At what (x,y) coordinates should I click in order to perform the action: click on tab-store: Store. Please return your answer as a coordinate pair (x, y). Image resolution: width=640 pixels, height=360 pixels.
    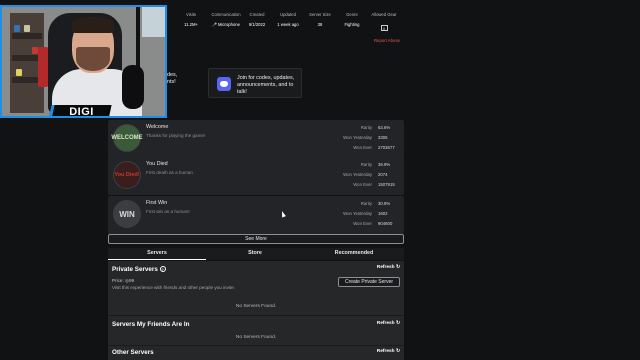
    Looking at the image, I should click on (255, 254).